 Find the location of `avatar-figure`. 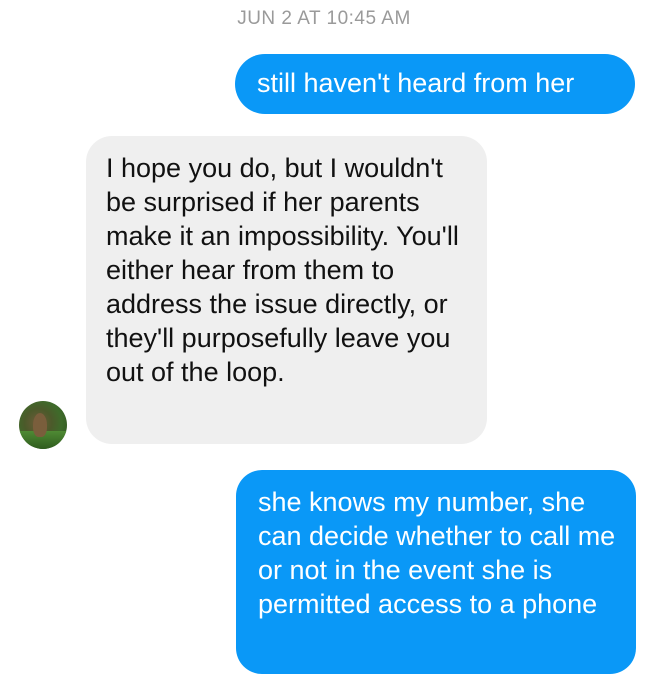

avatar-figure is located at coordinates (40, 425).